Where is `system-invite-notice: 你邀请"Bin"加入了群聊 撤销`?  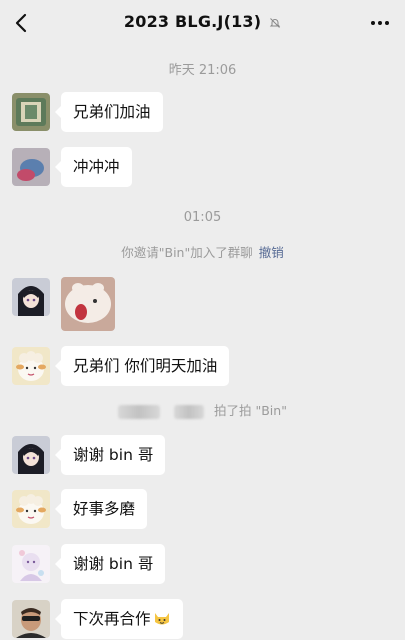
system-invite-notice: 你邀请"Bin"加入了群聊 撤销 is located at coordinates (202, 251).